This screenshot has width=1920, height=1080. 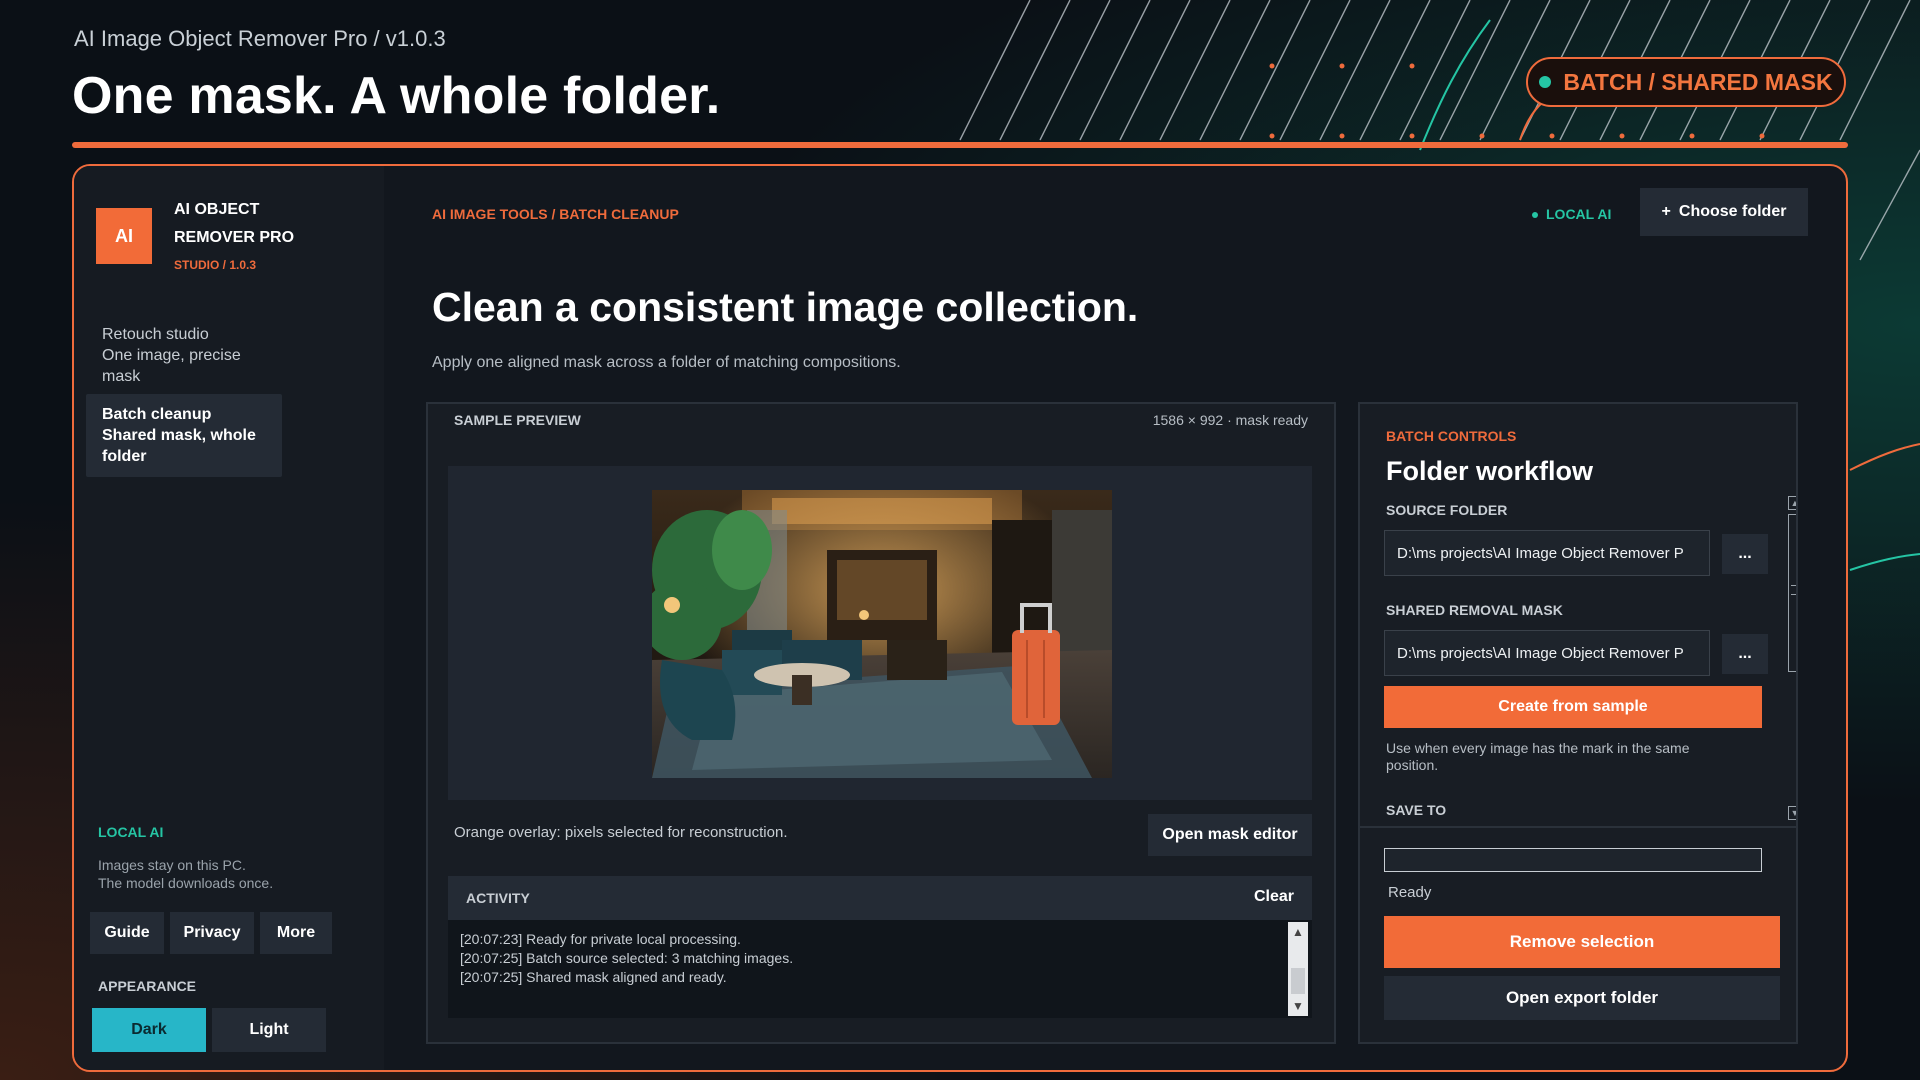 I want to click on hero-title: One mask. A whole folder., so click(x=396, y=96).